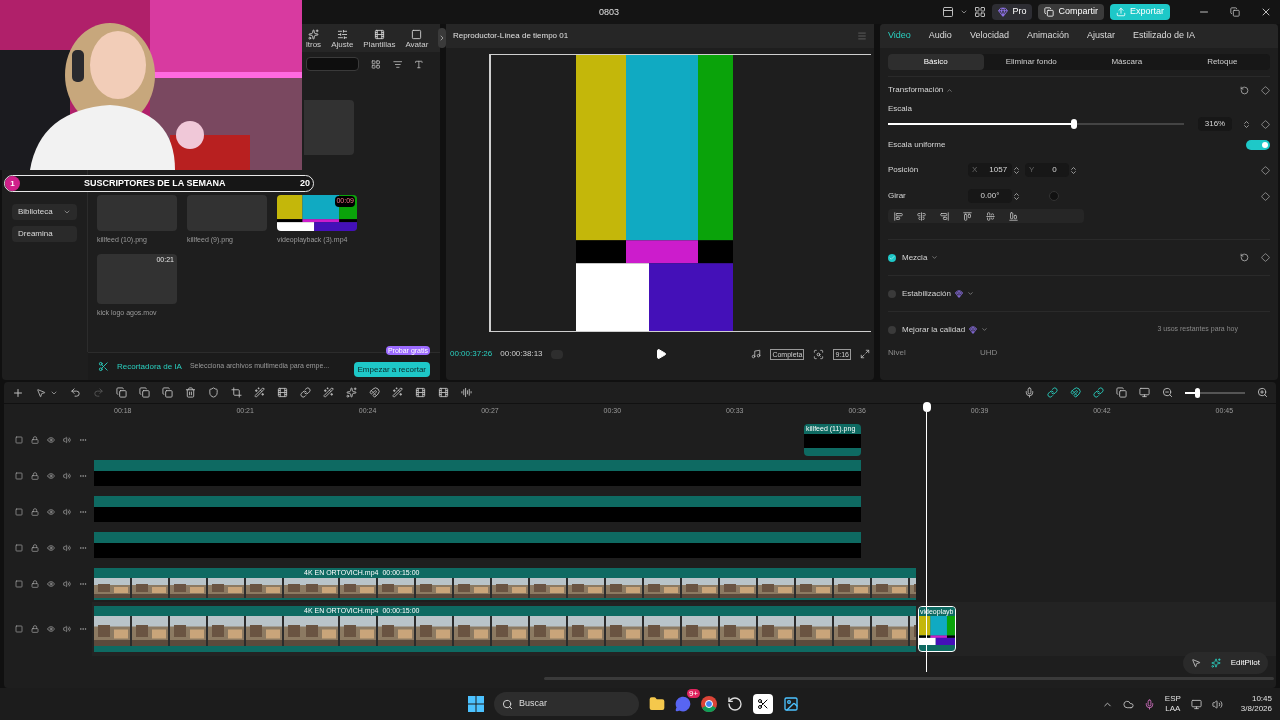  Describe the element at coordinates (709, 704) in the screenshot. I see `browser-icon` at that location.